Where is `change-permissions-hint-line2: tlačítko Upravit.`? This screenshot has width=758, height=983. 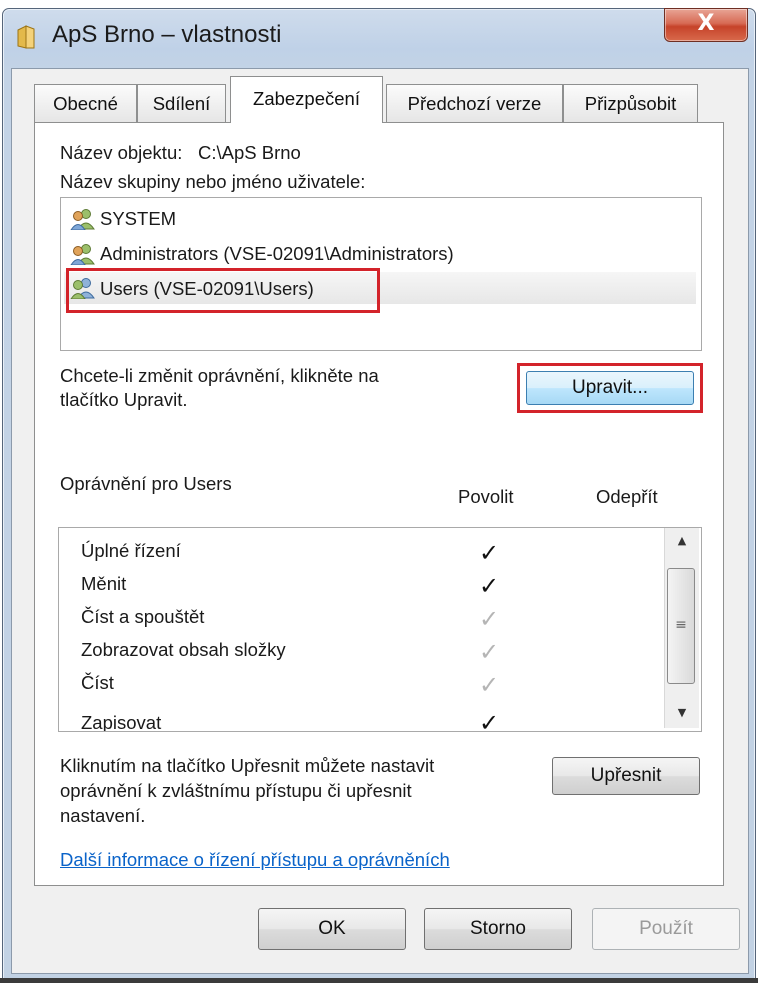 change-permissions-hint-line2: tlačítko Upravit. is located at coordinates (124, 399).